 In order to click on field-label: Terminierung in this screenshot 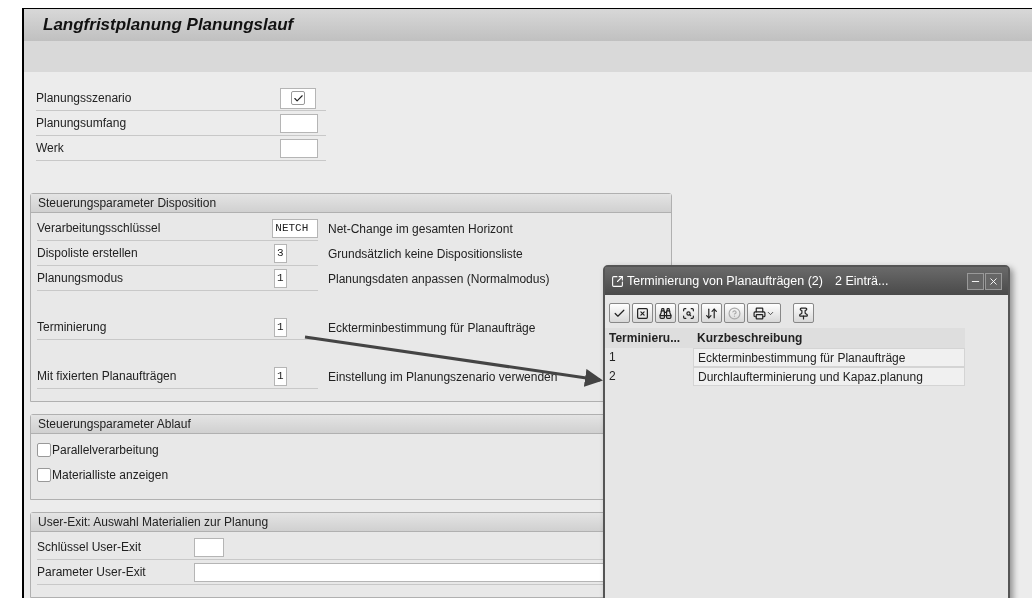, I will do `click(72, 327)`.